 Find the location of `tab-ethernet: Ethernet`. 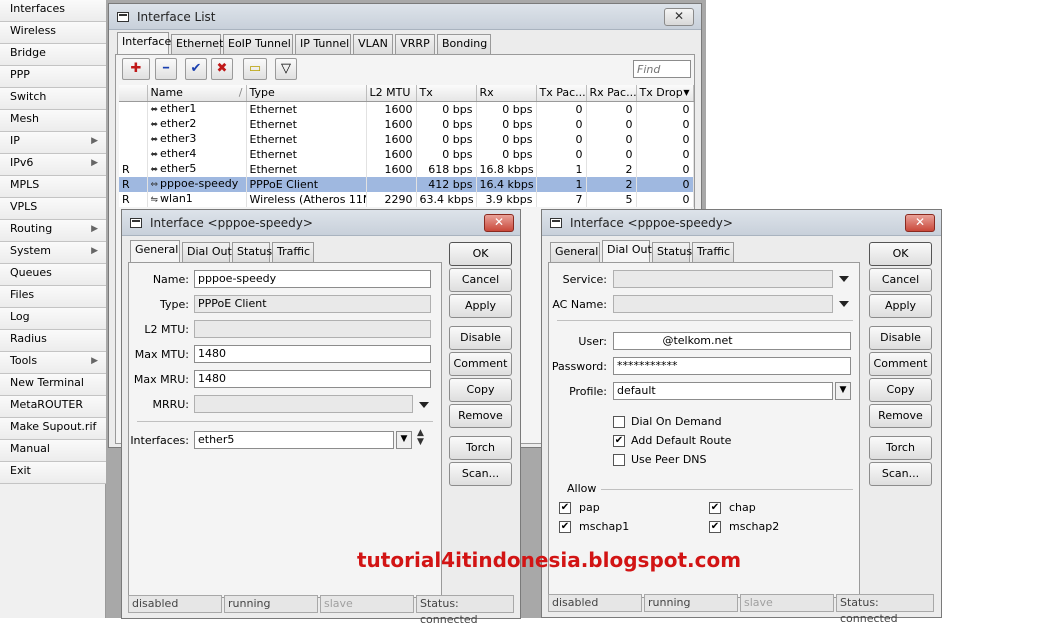

tab-ethernet: Ethernet is located at coordinates (197, 44).